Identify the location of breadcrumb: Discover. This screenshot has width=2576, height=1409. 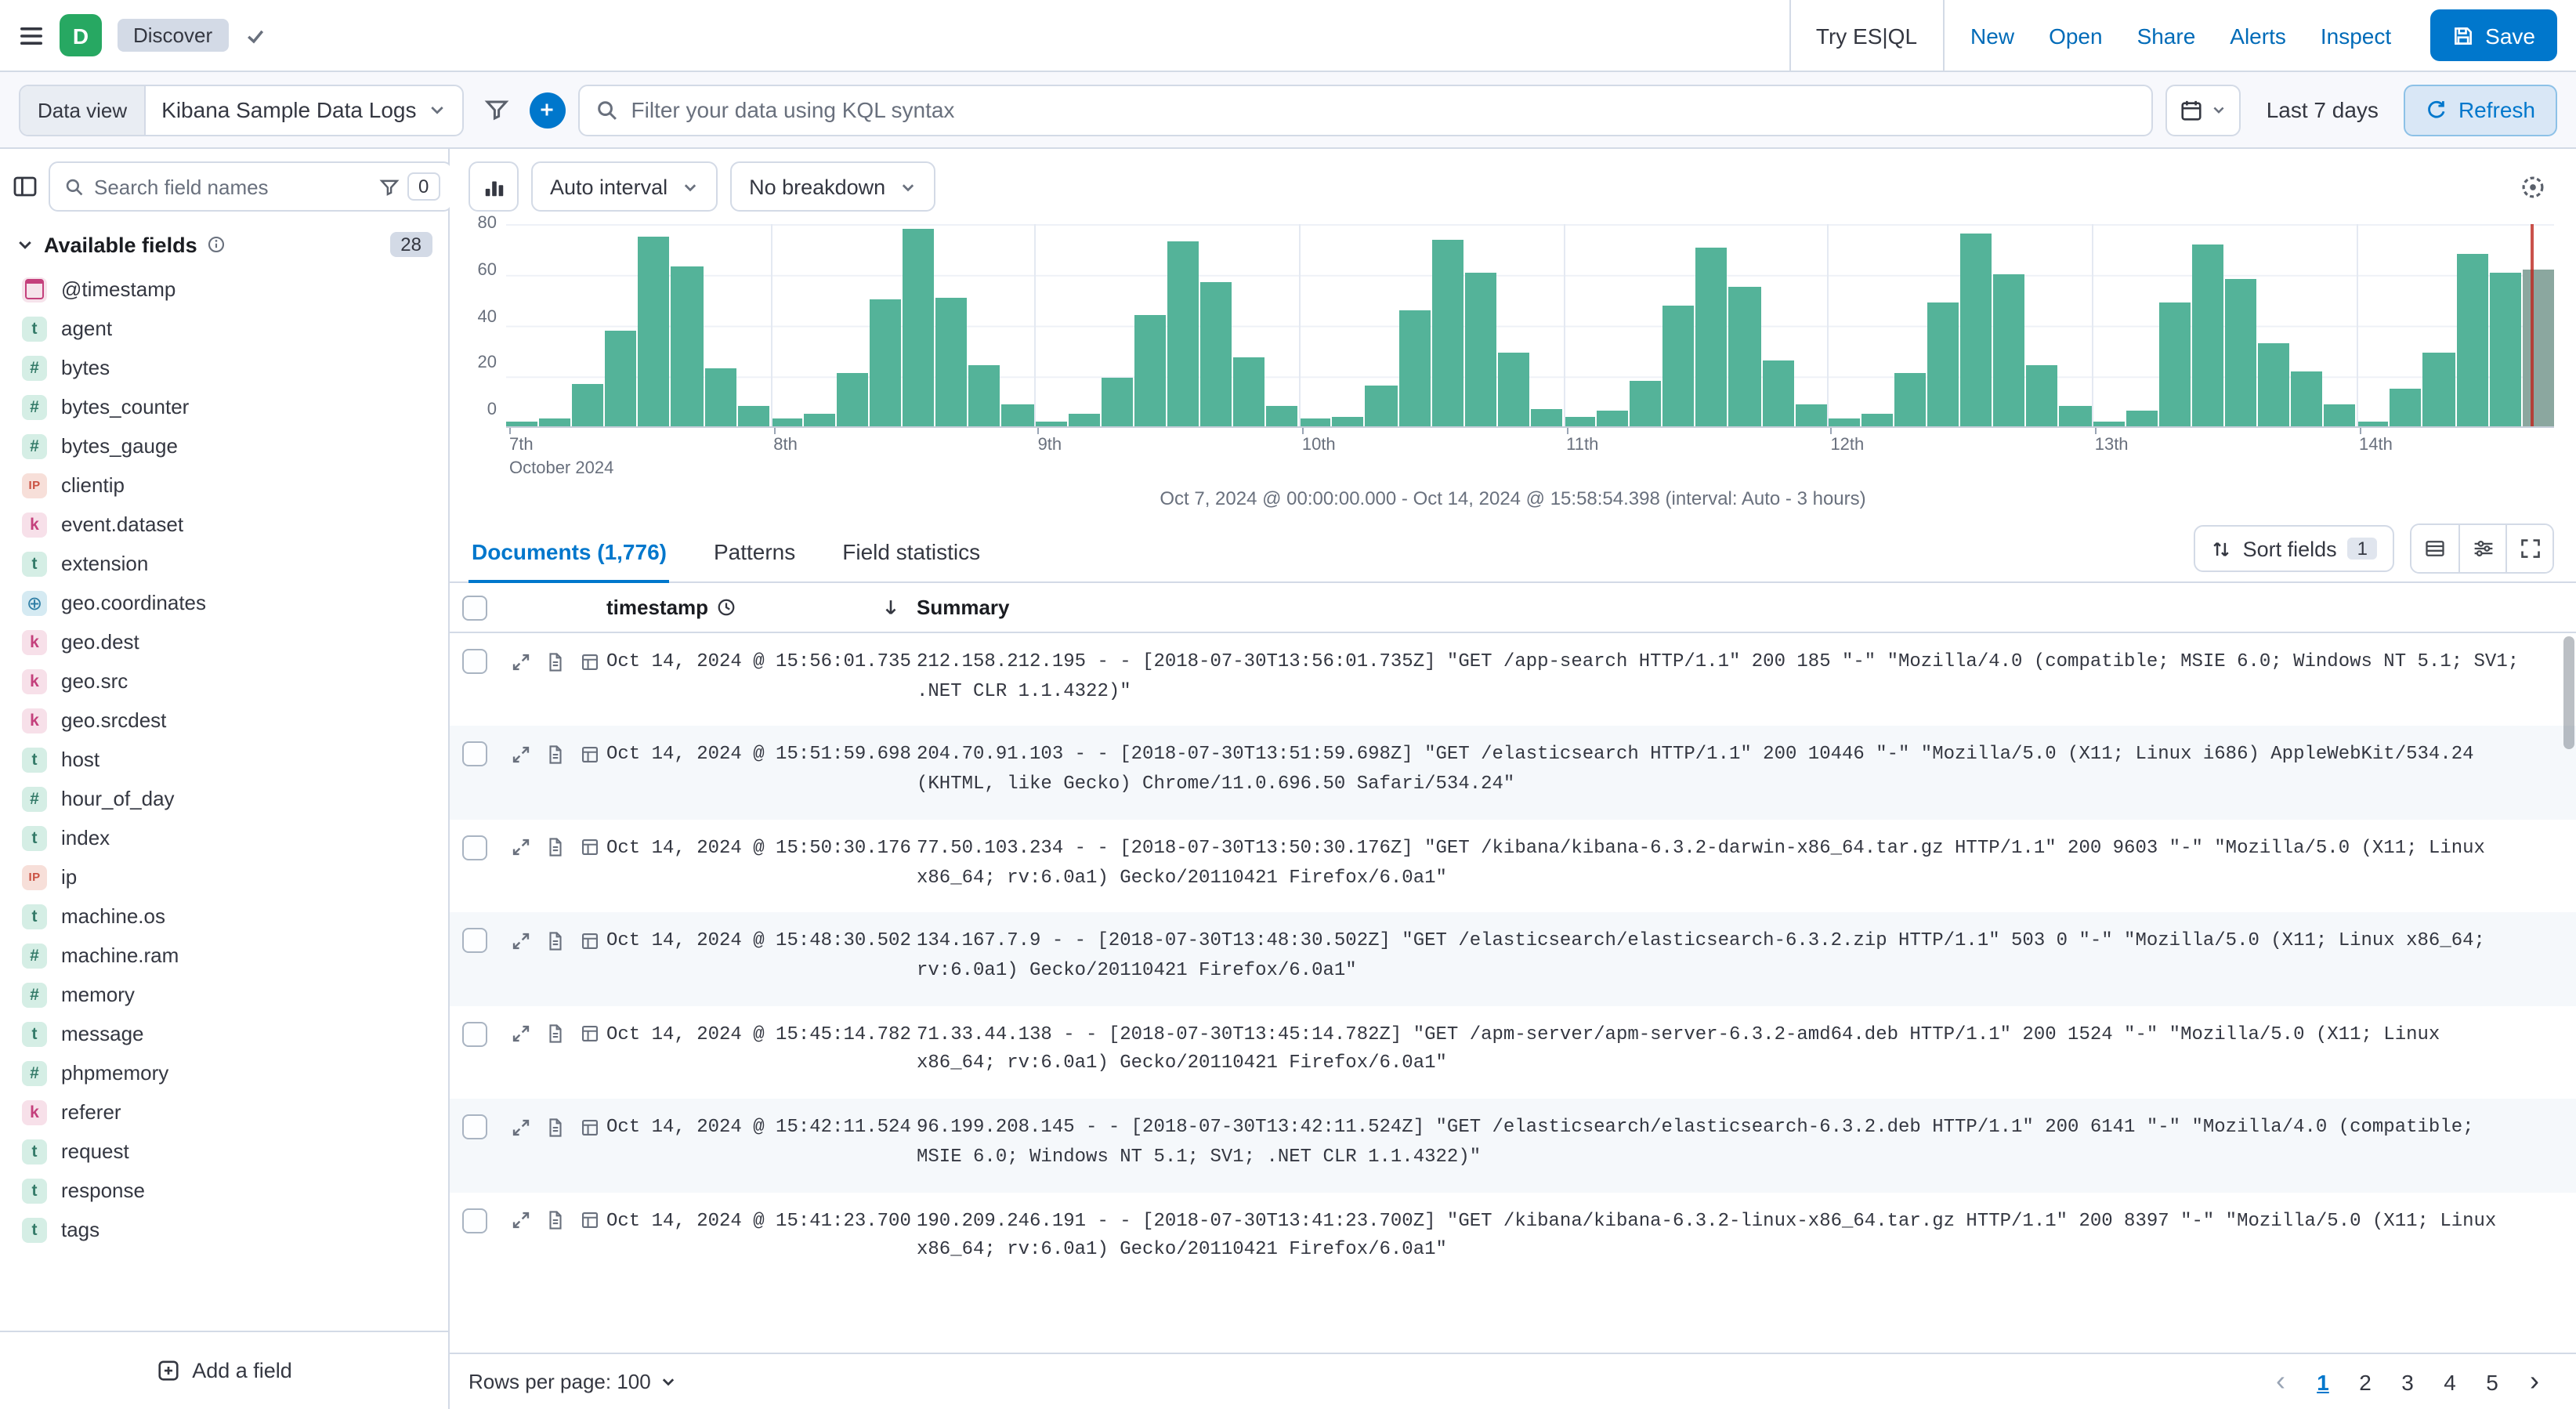
(174, 35).